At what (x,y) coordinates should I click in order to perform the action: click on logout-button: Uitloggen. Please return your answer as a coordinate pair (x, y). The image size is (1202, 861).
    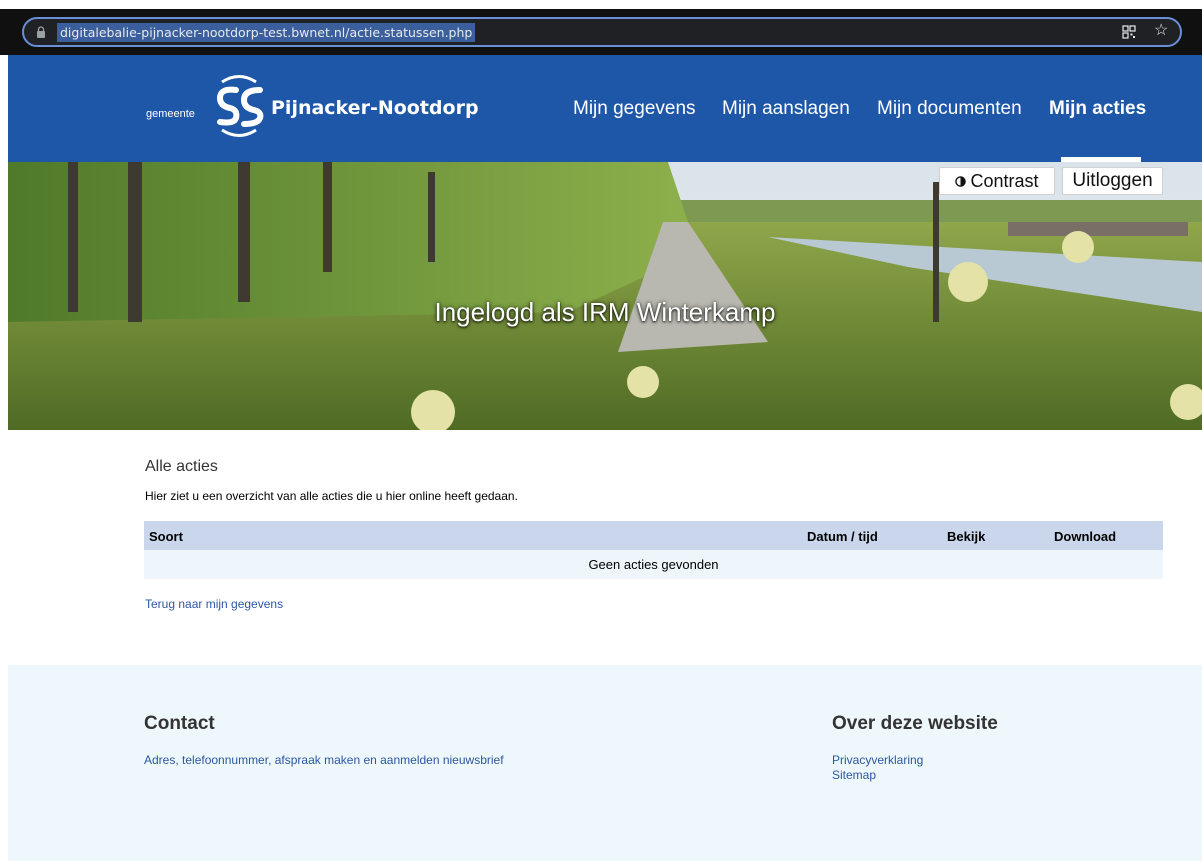
    Looking at the image, I should click on (1112, 181).